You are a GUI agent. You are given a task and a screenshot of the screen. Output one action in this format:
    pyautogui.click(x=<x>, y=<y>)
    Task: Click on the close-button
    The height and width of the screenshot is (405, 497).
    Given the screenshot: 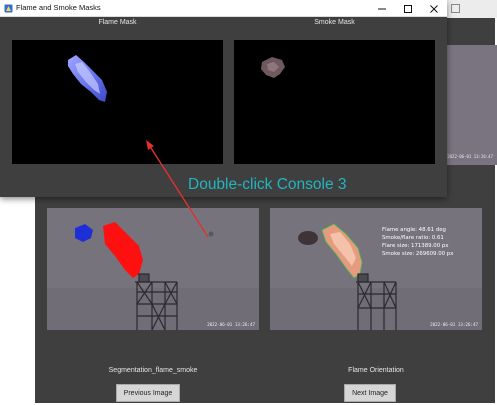 What is the action you would take?
    pyautogui.click(x=434, y=8)
    